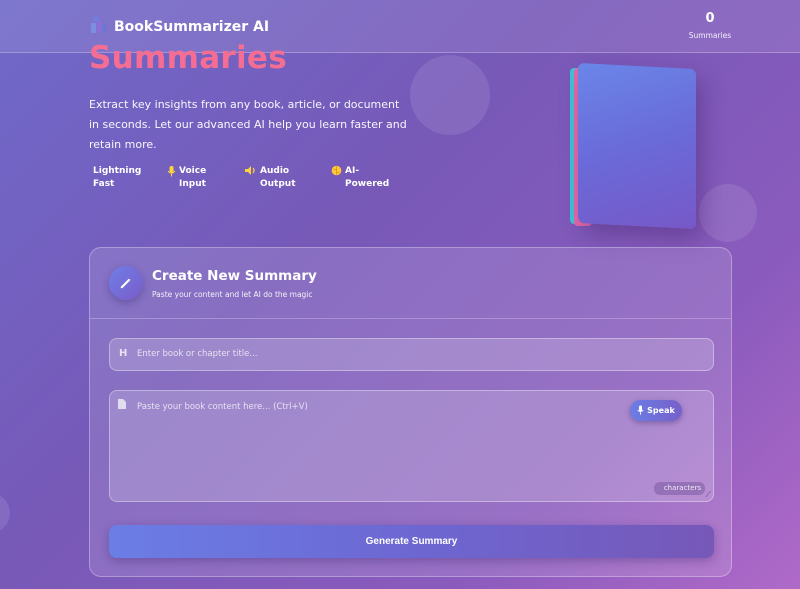  Describe the element at coordinates (193, 177) in the screenshot. I see `feature-label: Voice Input` at that location.